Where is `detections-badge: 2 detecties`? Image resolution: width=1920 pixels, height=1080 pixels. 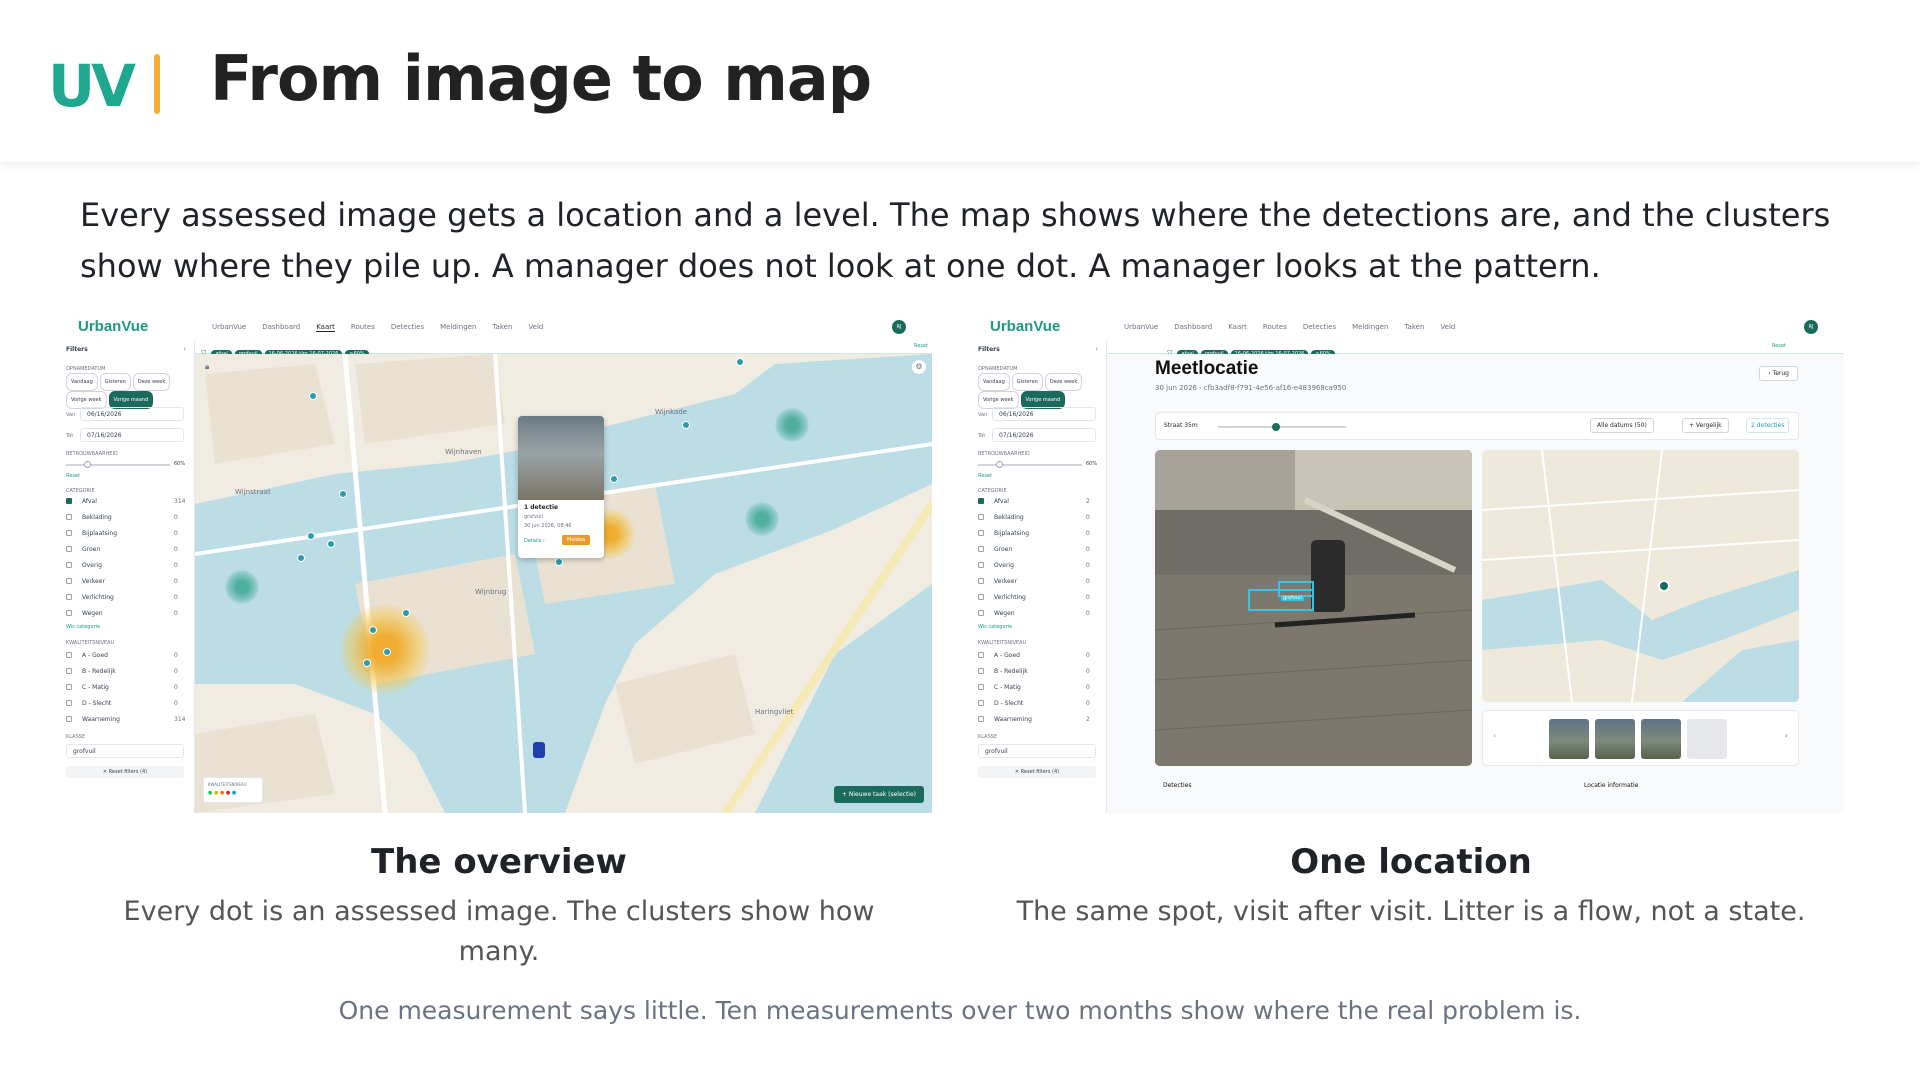 detections-badge: 2 detecties is located at coordinates (1768, 425).